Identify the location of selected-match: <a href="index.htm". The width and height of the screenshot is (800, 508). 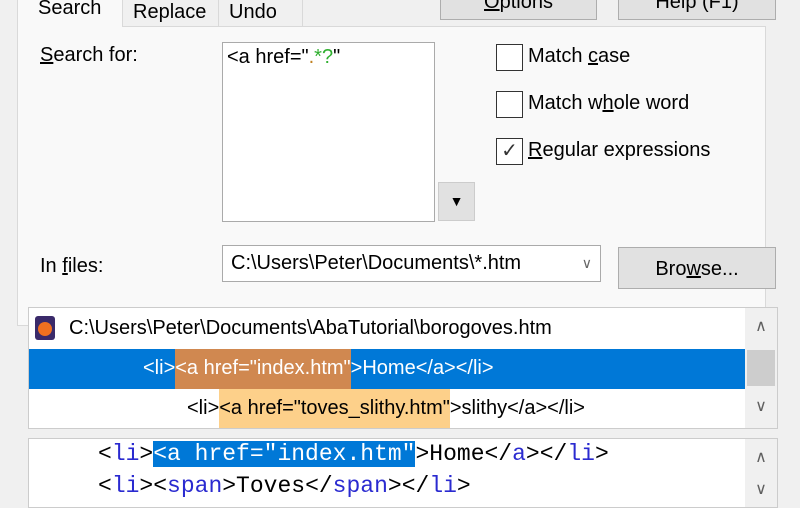
(284, 454).